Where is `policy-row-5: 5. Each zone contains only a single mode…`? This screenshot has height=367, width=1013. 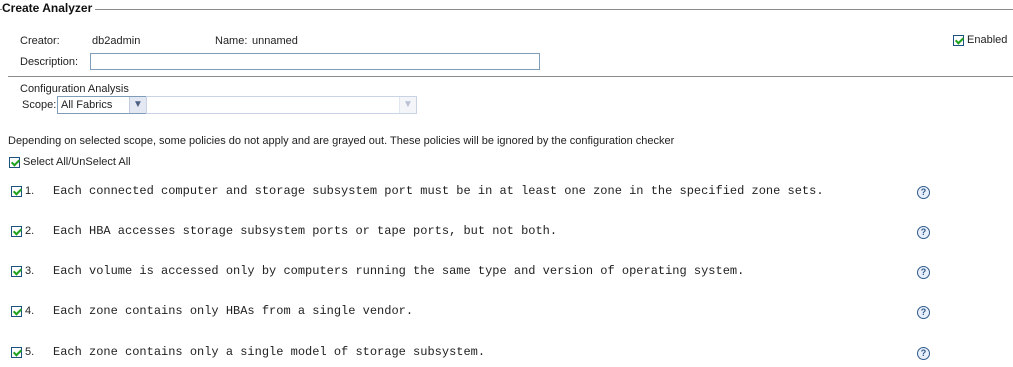 policy-row-5: 5. Each zone contains only a single mode… is located at coordinates (506, 353).